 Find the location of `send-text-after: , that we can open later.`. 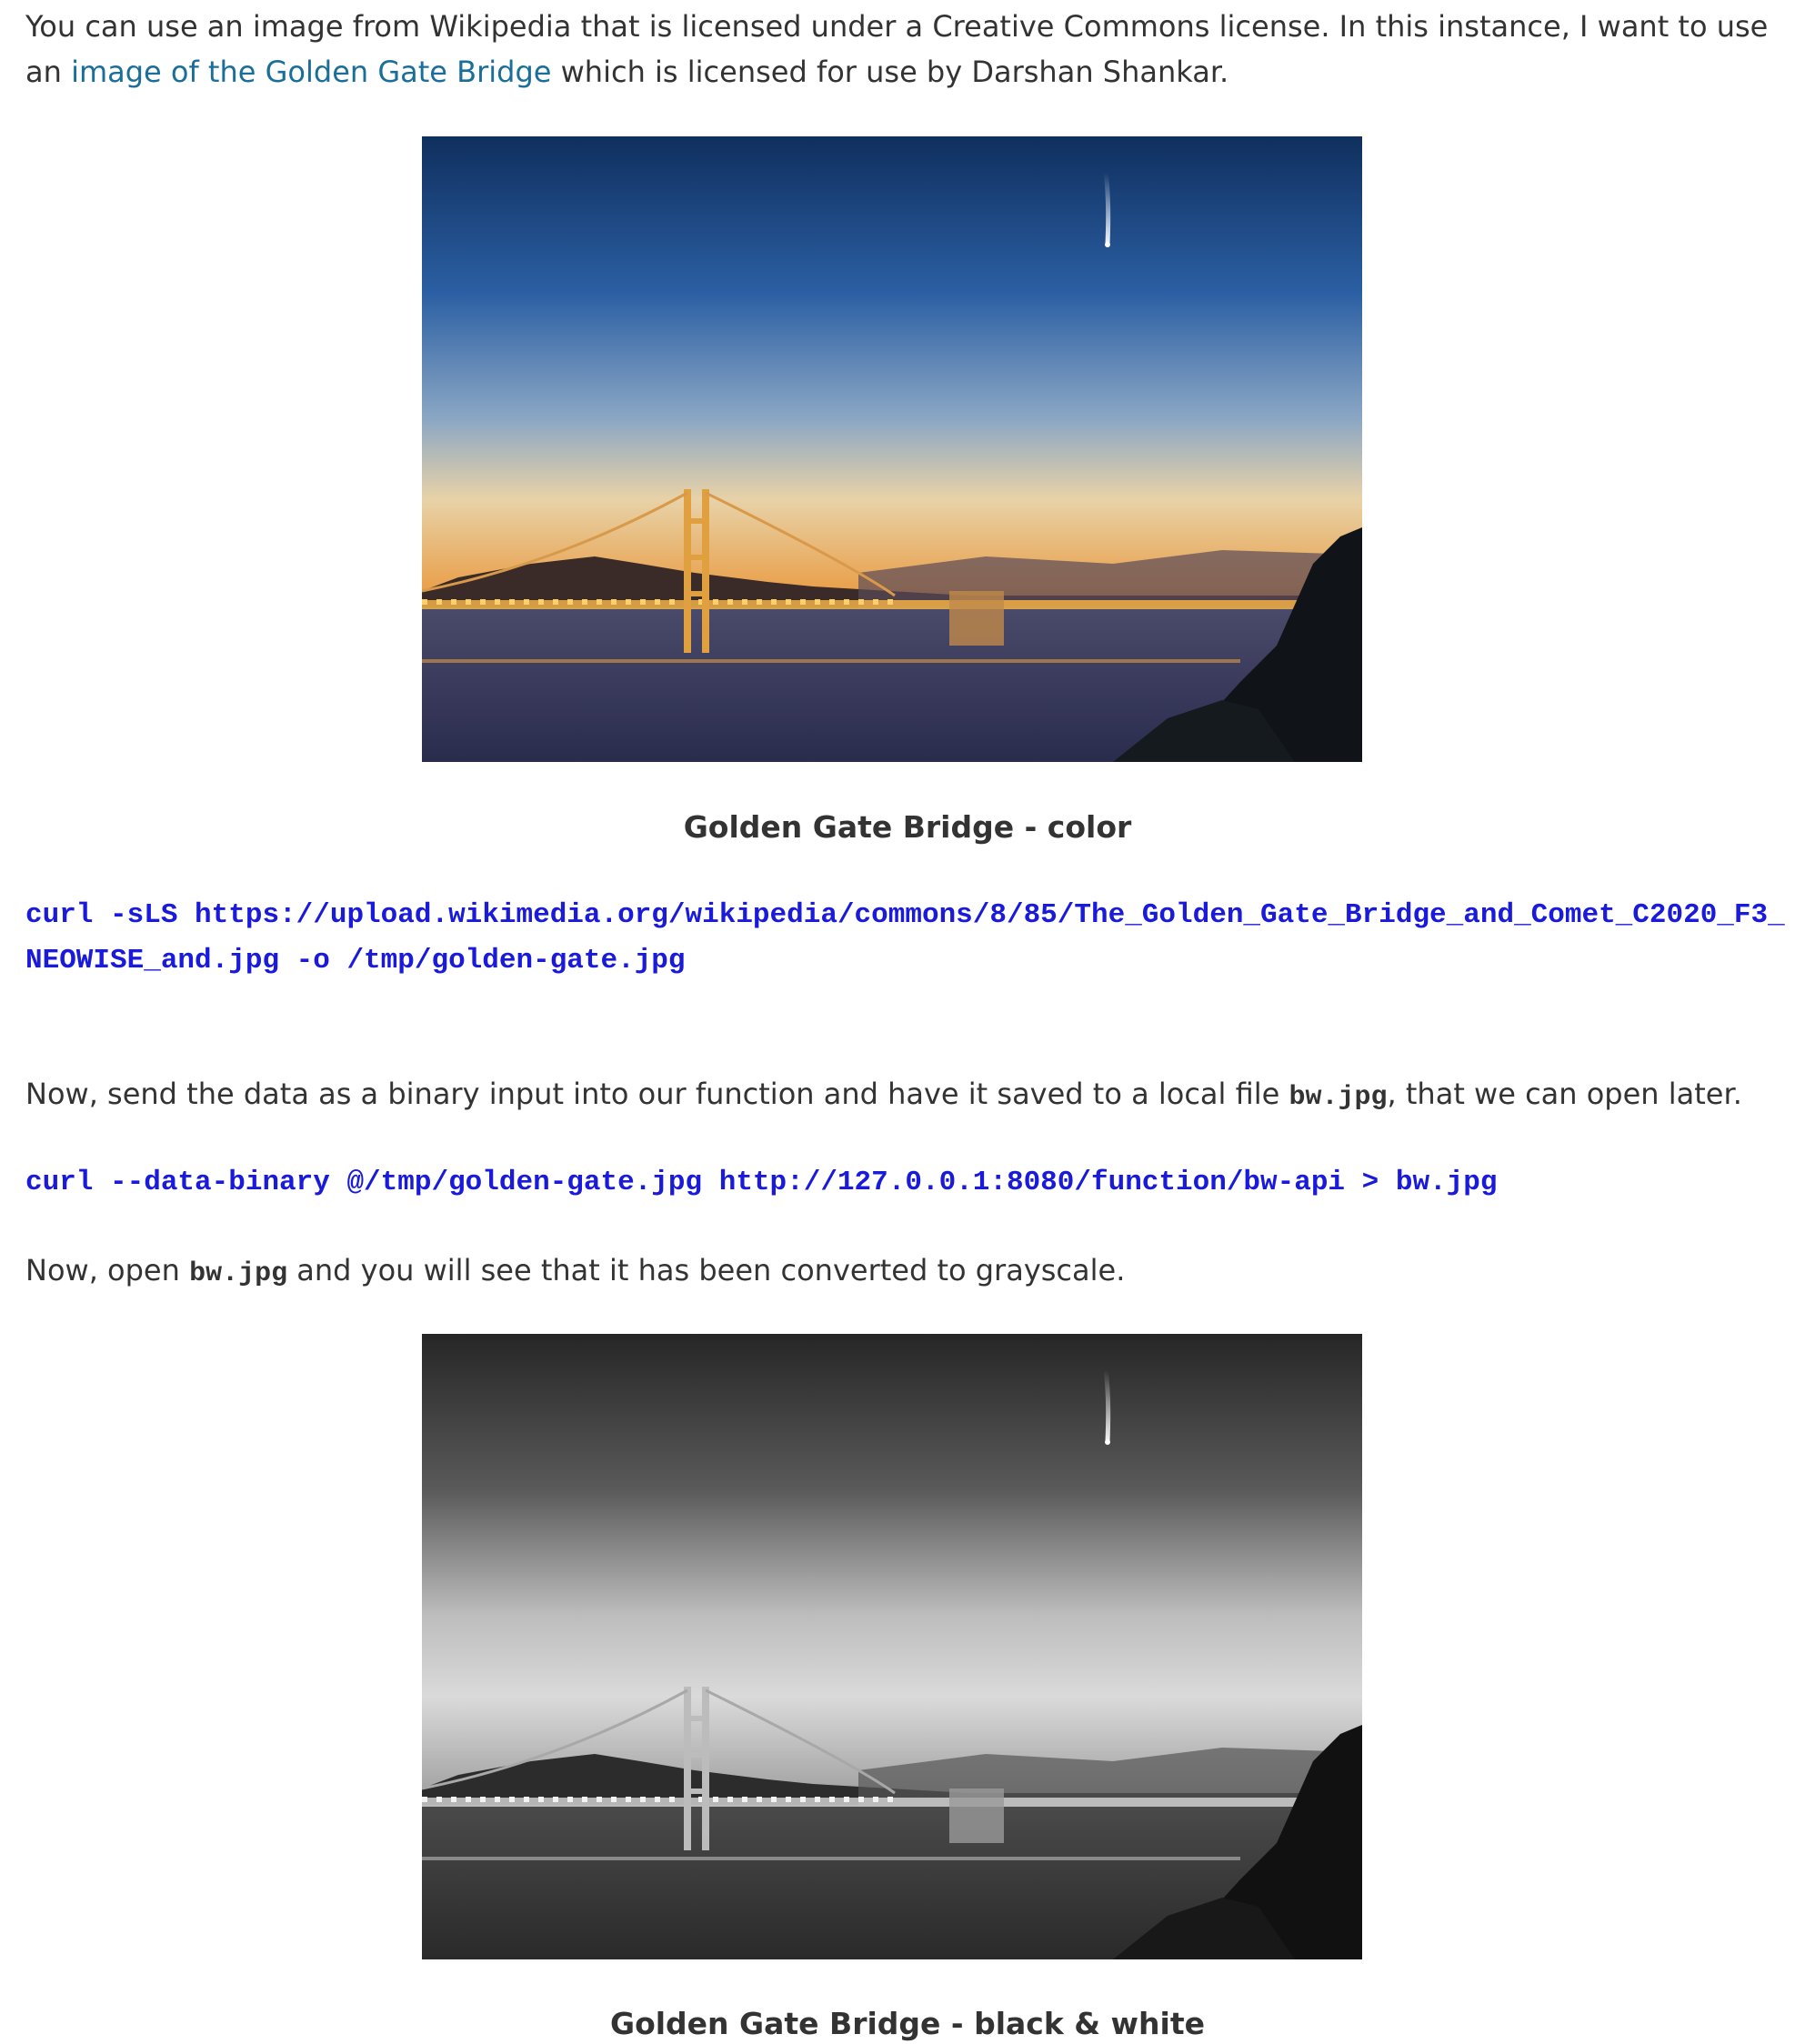

send-text-after: , that we can open later. is located at coordinates (1564, 1094).